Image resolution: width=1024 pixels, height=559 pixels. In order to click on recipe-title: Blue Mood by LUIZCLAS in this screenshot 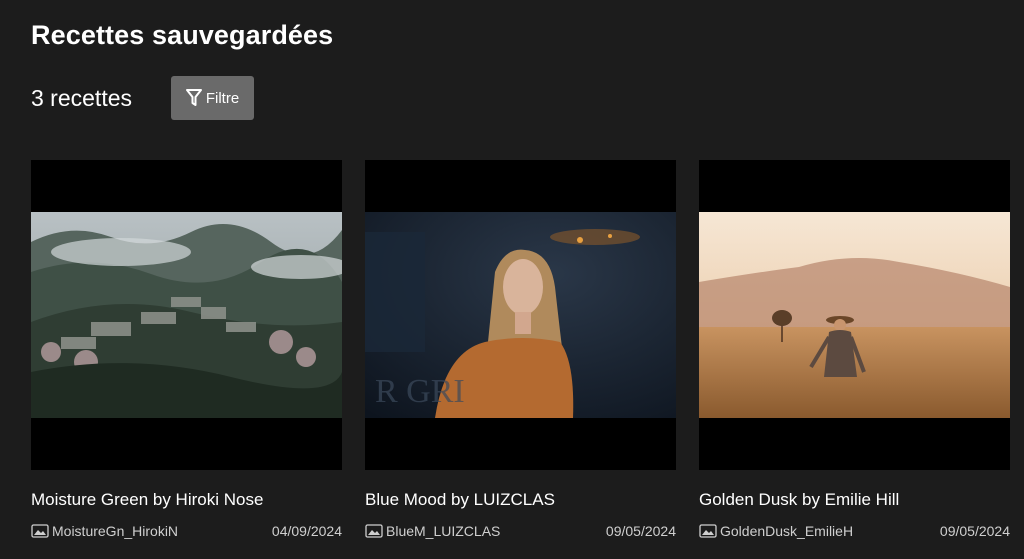, I will do `click(460, 500)`.